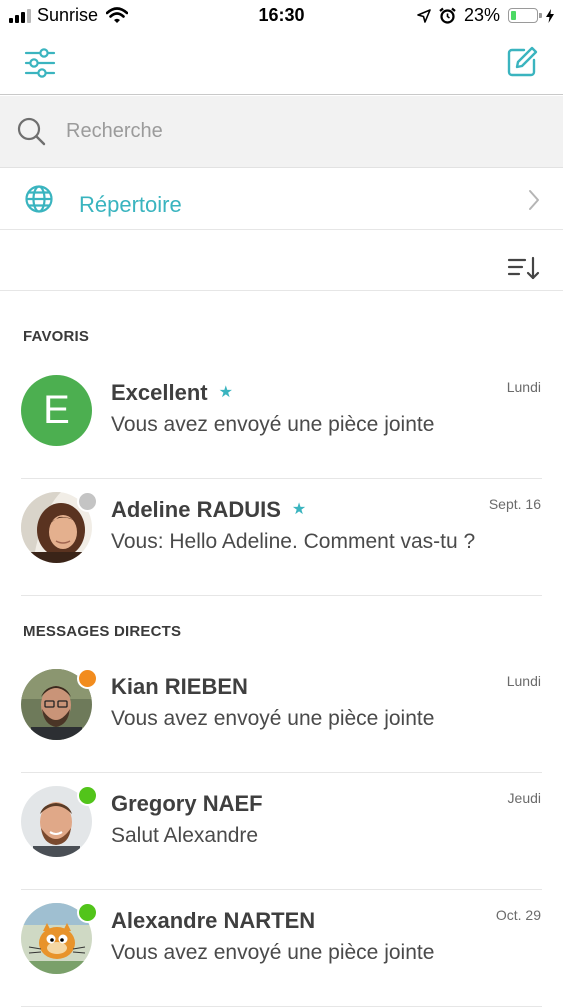 This screenshot has width=563, height=1007. I want to click on conversation-name-text: Adeline RADUIS, so click(196, 509).